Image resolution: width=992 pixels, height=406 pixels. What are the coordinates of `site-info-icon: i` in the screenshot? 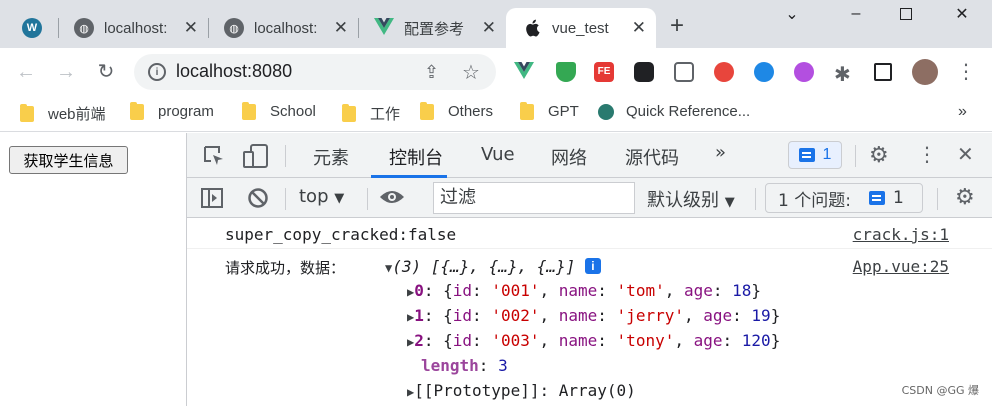 It's located at (157, 72).